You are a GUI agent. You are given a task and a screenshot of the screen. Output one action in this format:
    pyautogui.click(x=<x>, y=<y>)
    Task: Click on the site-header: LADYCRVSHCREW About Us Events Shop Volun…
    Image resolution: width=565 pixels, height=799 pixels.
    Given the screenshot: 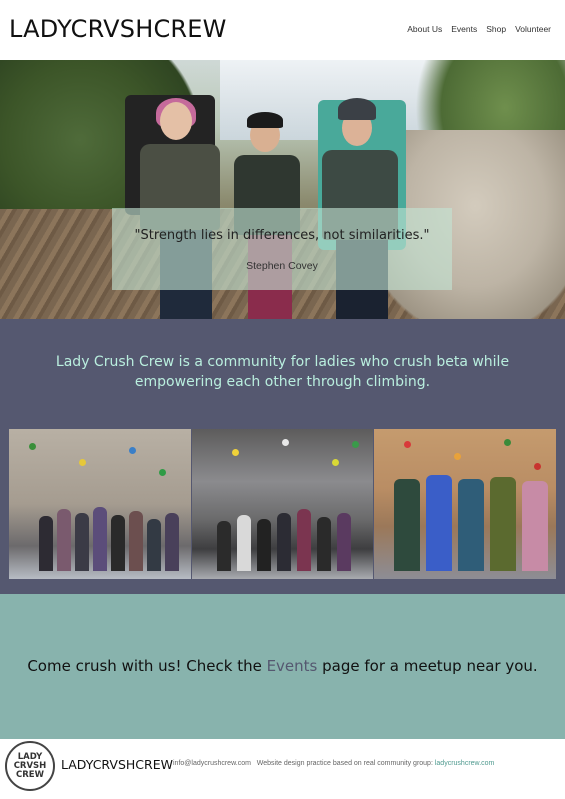 What is the action you would take?
    pyautogui.click(x=282, y=30)
    